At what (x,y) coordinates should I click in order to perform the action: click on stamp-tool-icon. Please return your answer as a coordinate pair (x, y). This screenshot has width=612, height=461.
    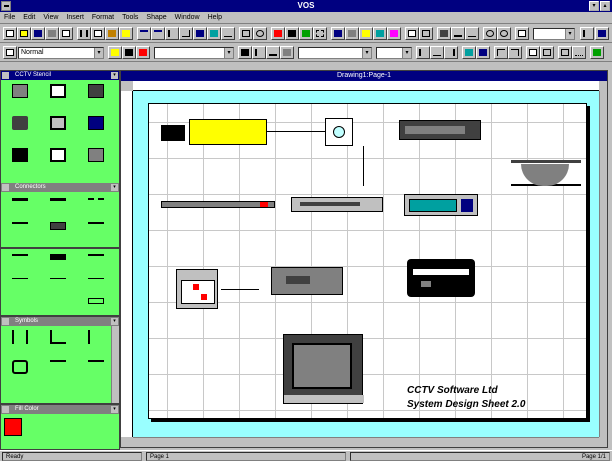
    Looking at the image, I should click on (278, 33).